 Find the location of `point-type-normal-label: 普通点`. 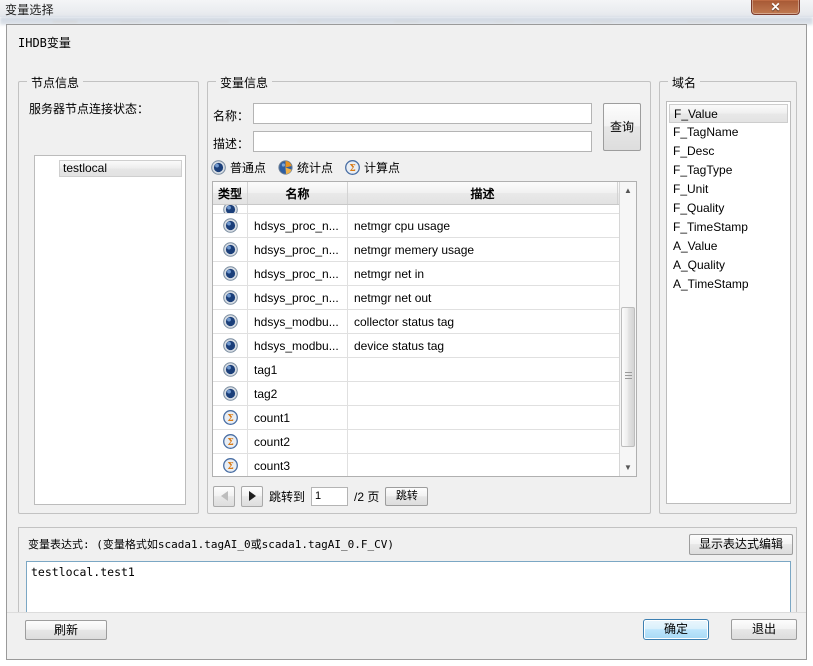

point-type-normal-label: 普通点 is located at coordinates (248, 167).